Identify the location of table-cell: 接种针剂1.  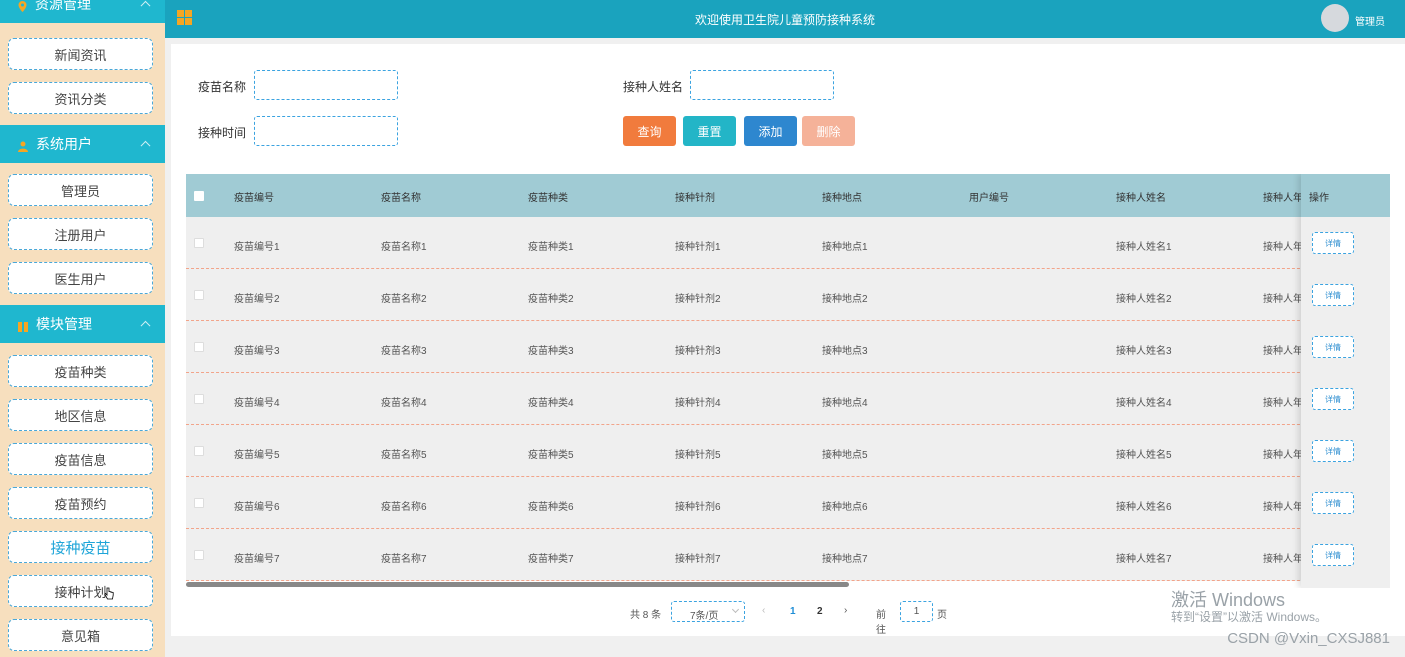
(698, 247).